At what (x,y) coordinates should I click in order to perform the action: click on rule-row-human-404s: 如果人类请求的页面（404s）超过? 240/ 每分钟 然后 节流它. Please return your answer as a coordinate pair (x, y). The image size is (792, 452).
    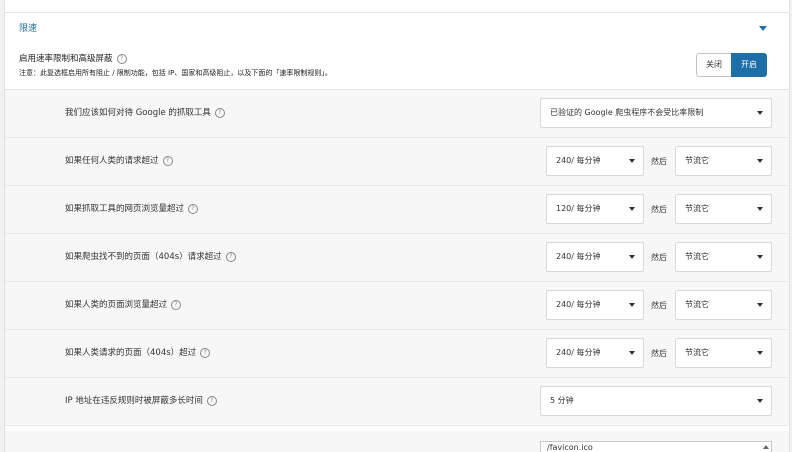
    Looking at the image, I should click on (397, 354).